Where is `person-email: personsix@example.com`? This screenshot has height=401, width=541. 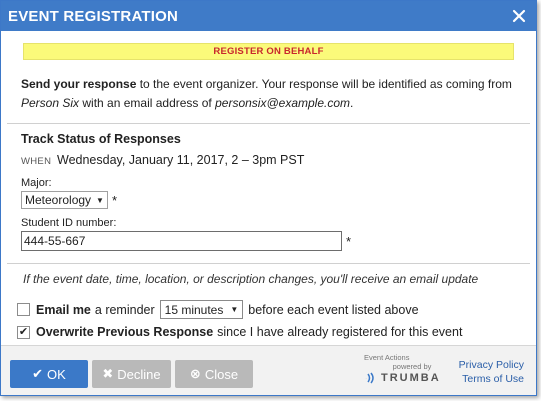 person-email: personsix@example.com is located at coordinates (283, 103).